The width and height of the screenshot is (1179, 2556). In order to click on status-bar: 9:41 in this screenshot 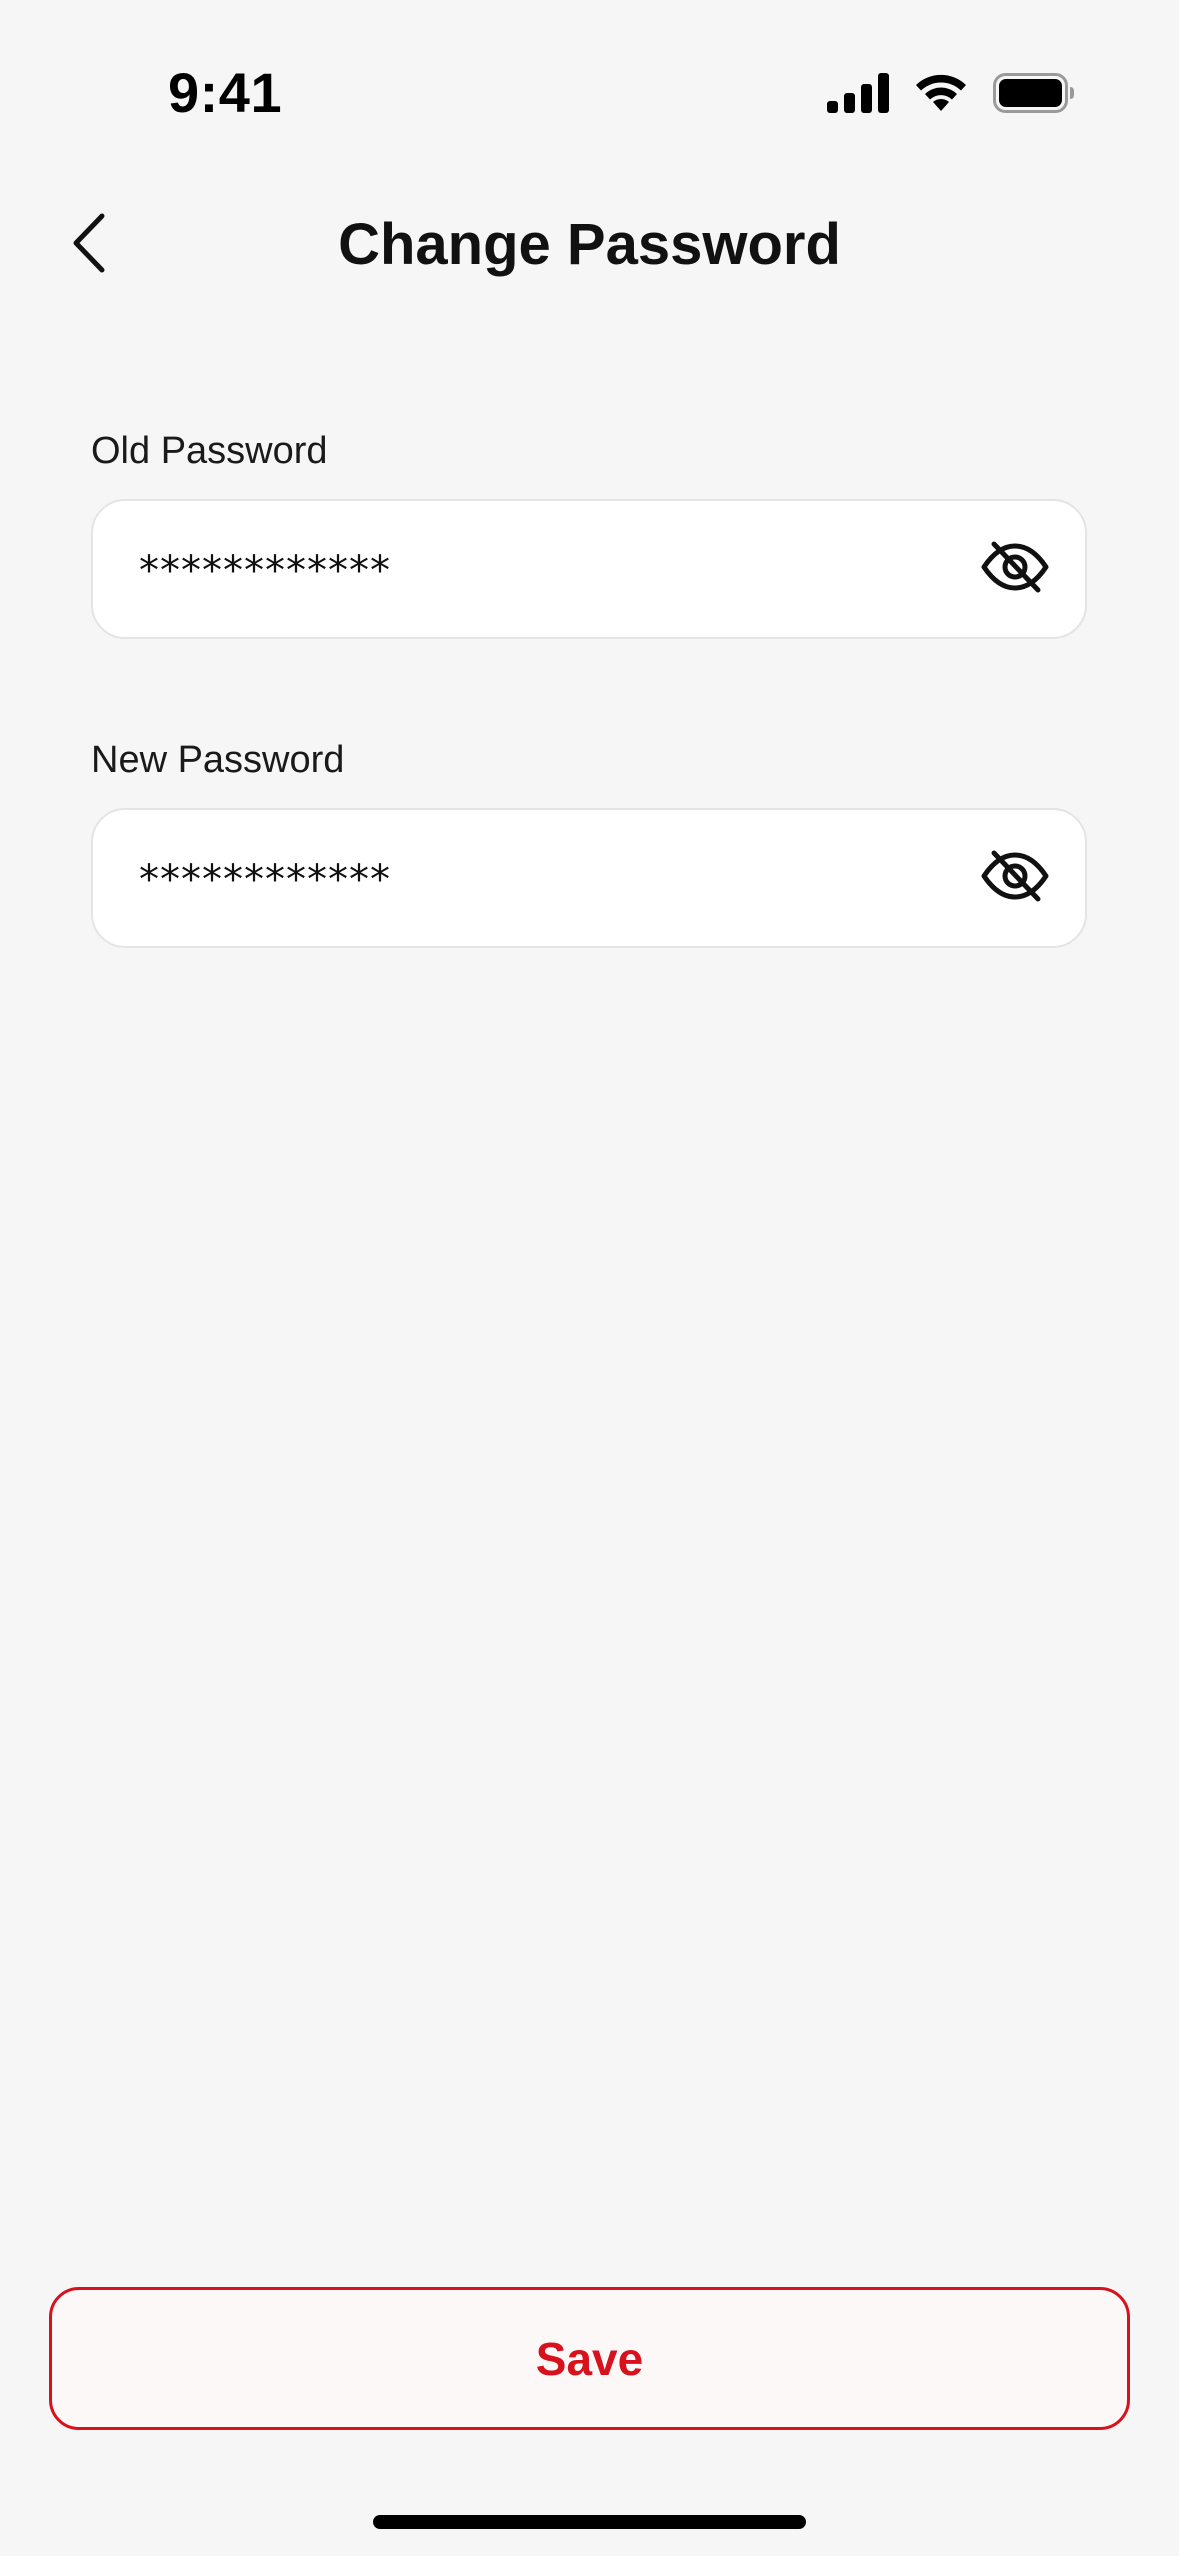, I will do `click(589, 95)`.